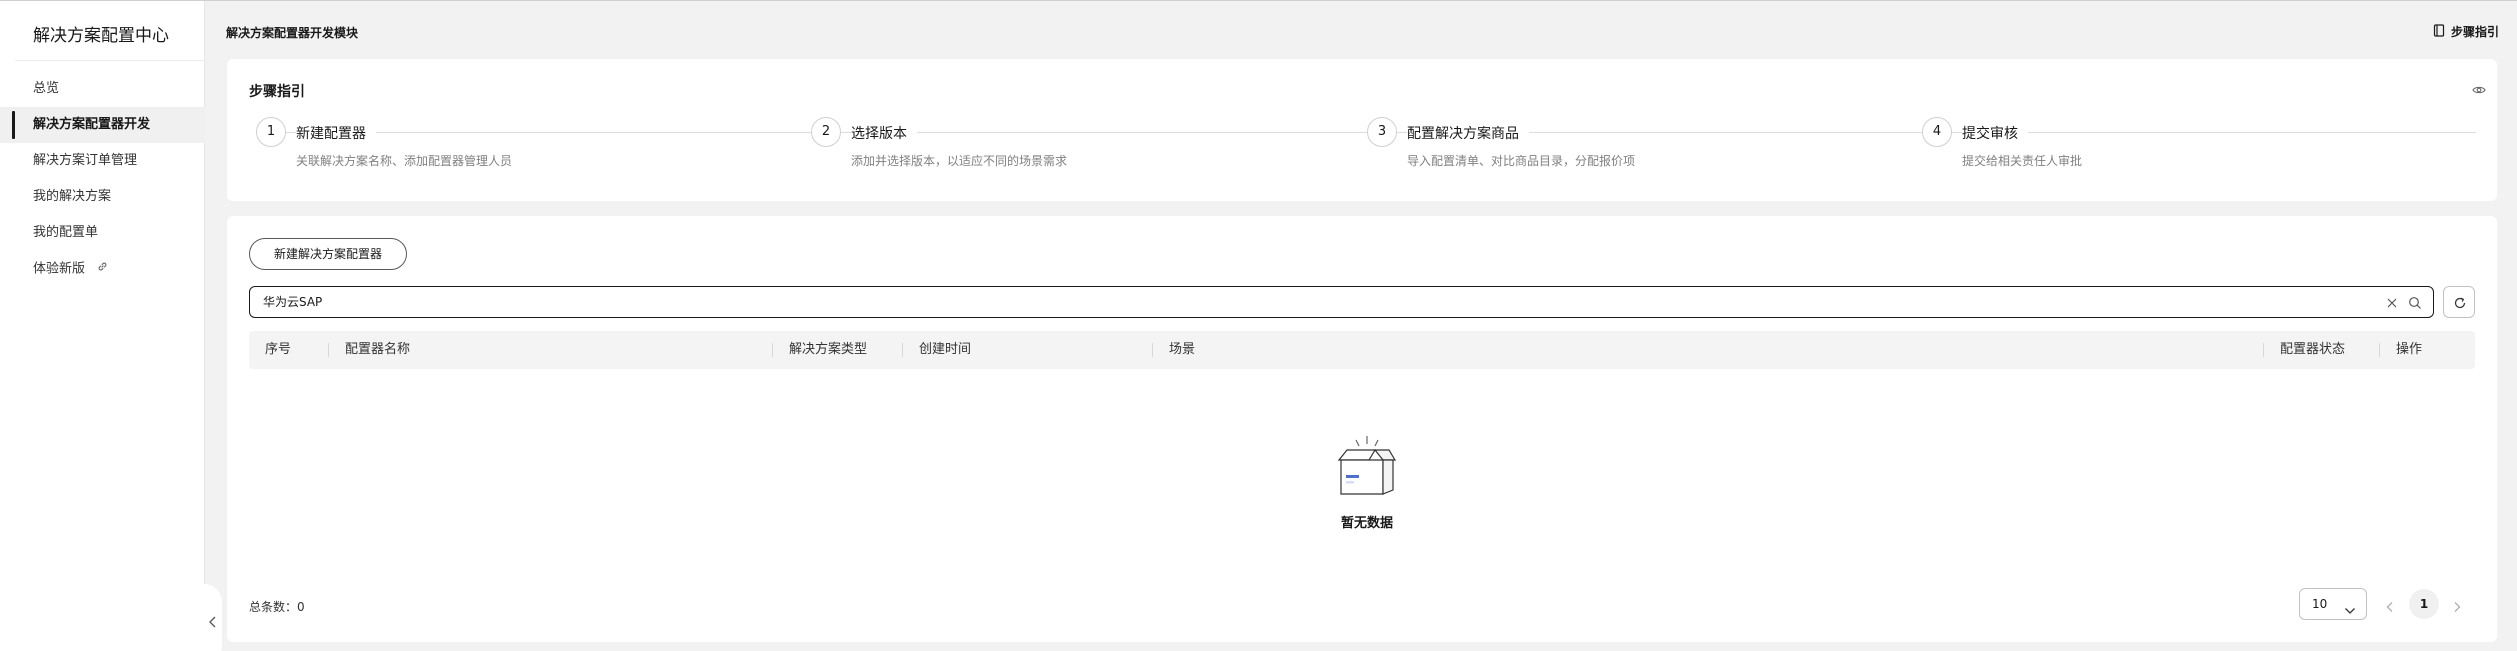 This screenshot has height=651, width=2517. What do you see at coordinates (92, 124) in the screenshot?
I see `sidebar-item-label: 解决方案配置器开发` at bounding box center [92, 124].